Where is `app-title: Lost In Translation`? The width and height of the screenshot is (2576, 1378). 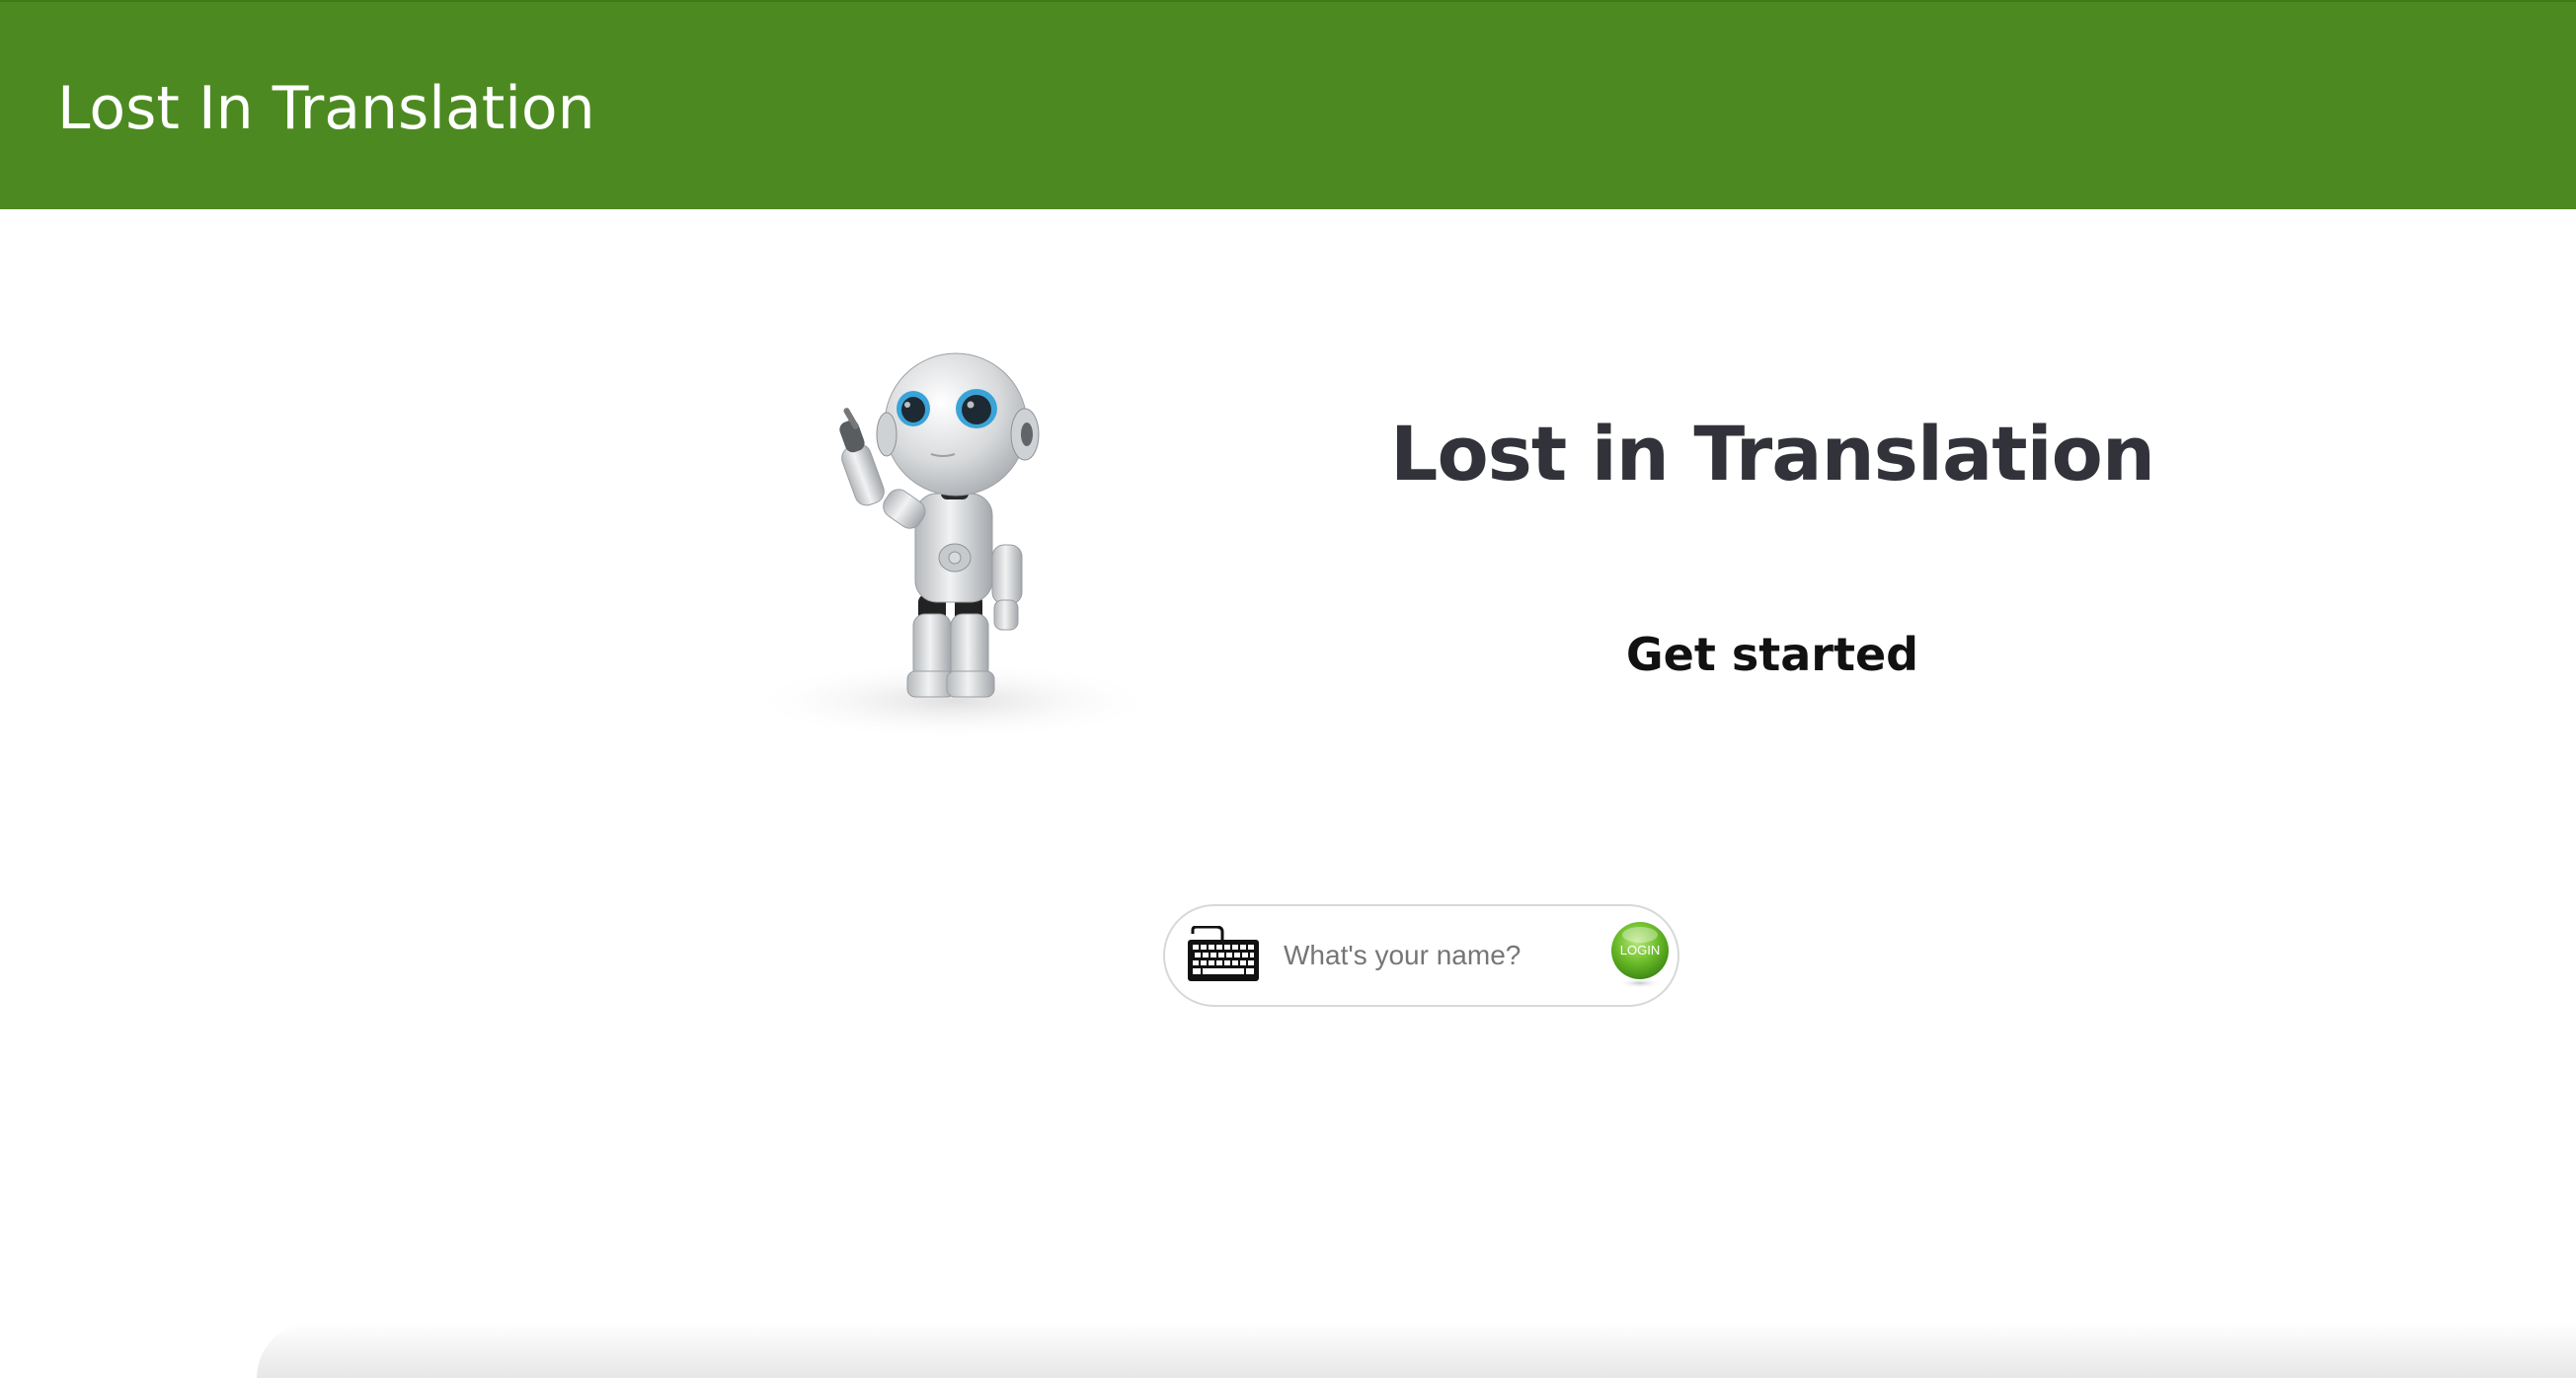 app-title: Lost In Translation is located at coordinates (326, 108).